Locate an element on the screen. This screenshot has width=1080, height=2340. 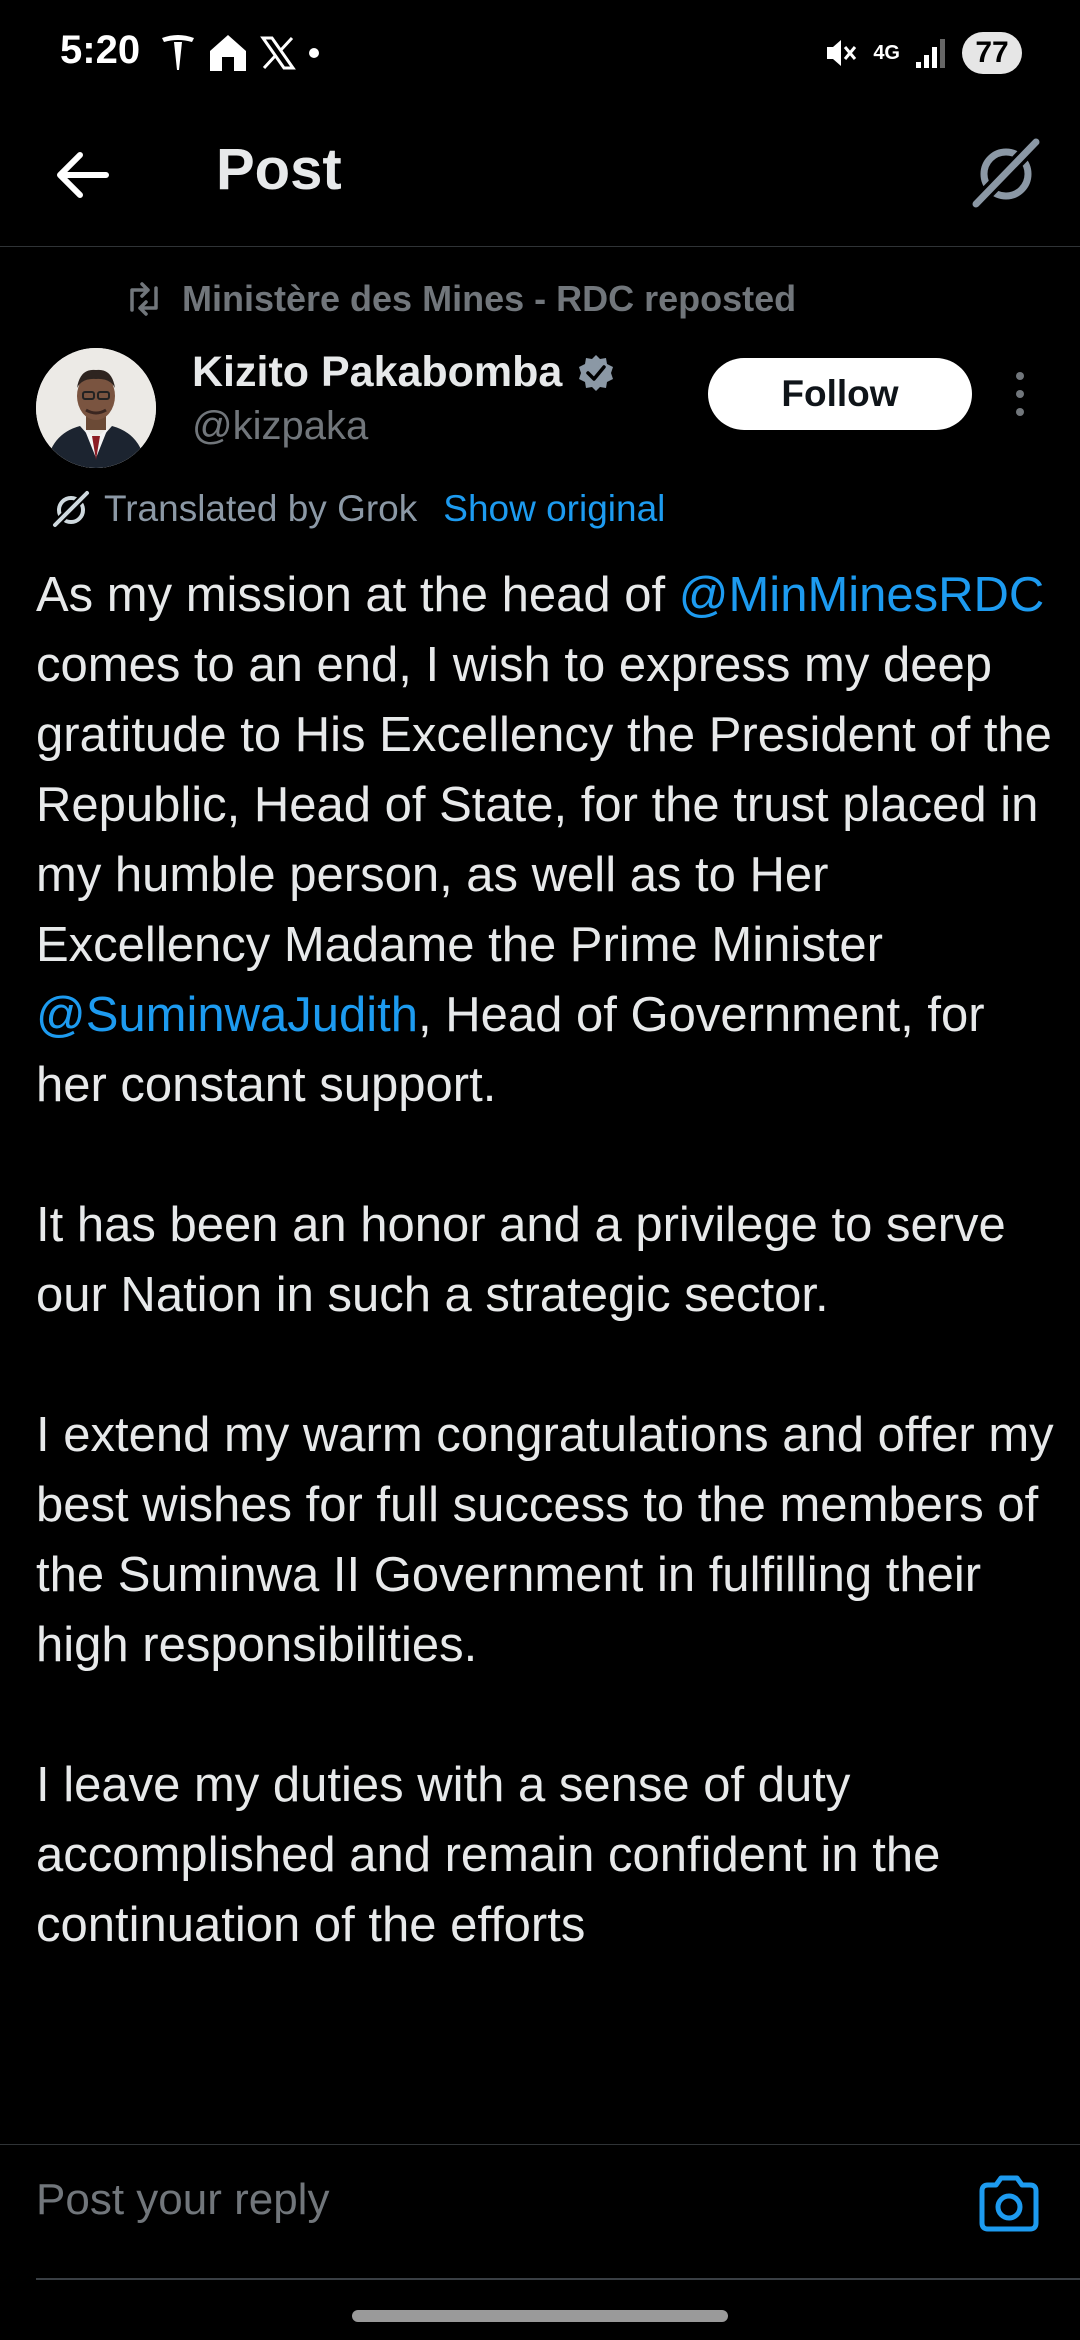
reply-bar: Post your reply is located at coordinates (540, 2209).